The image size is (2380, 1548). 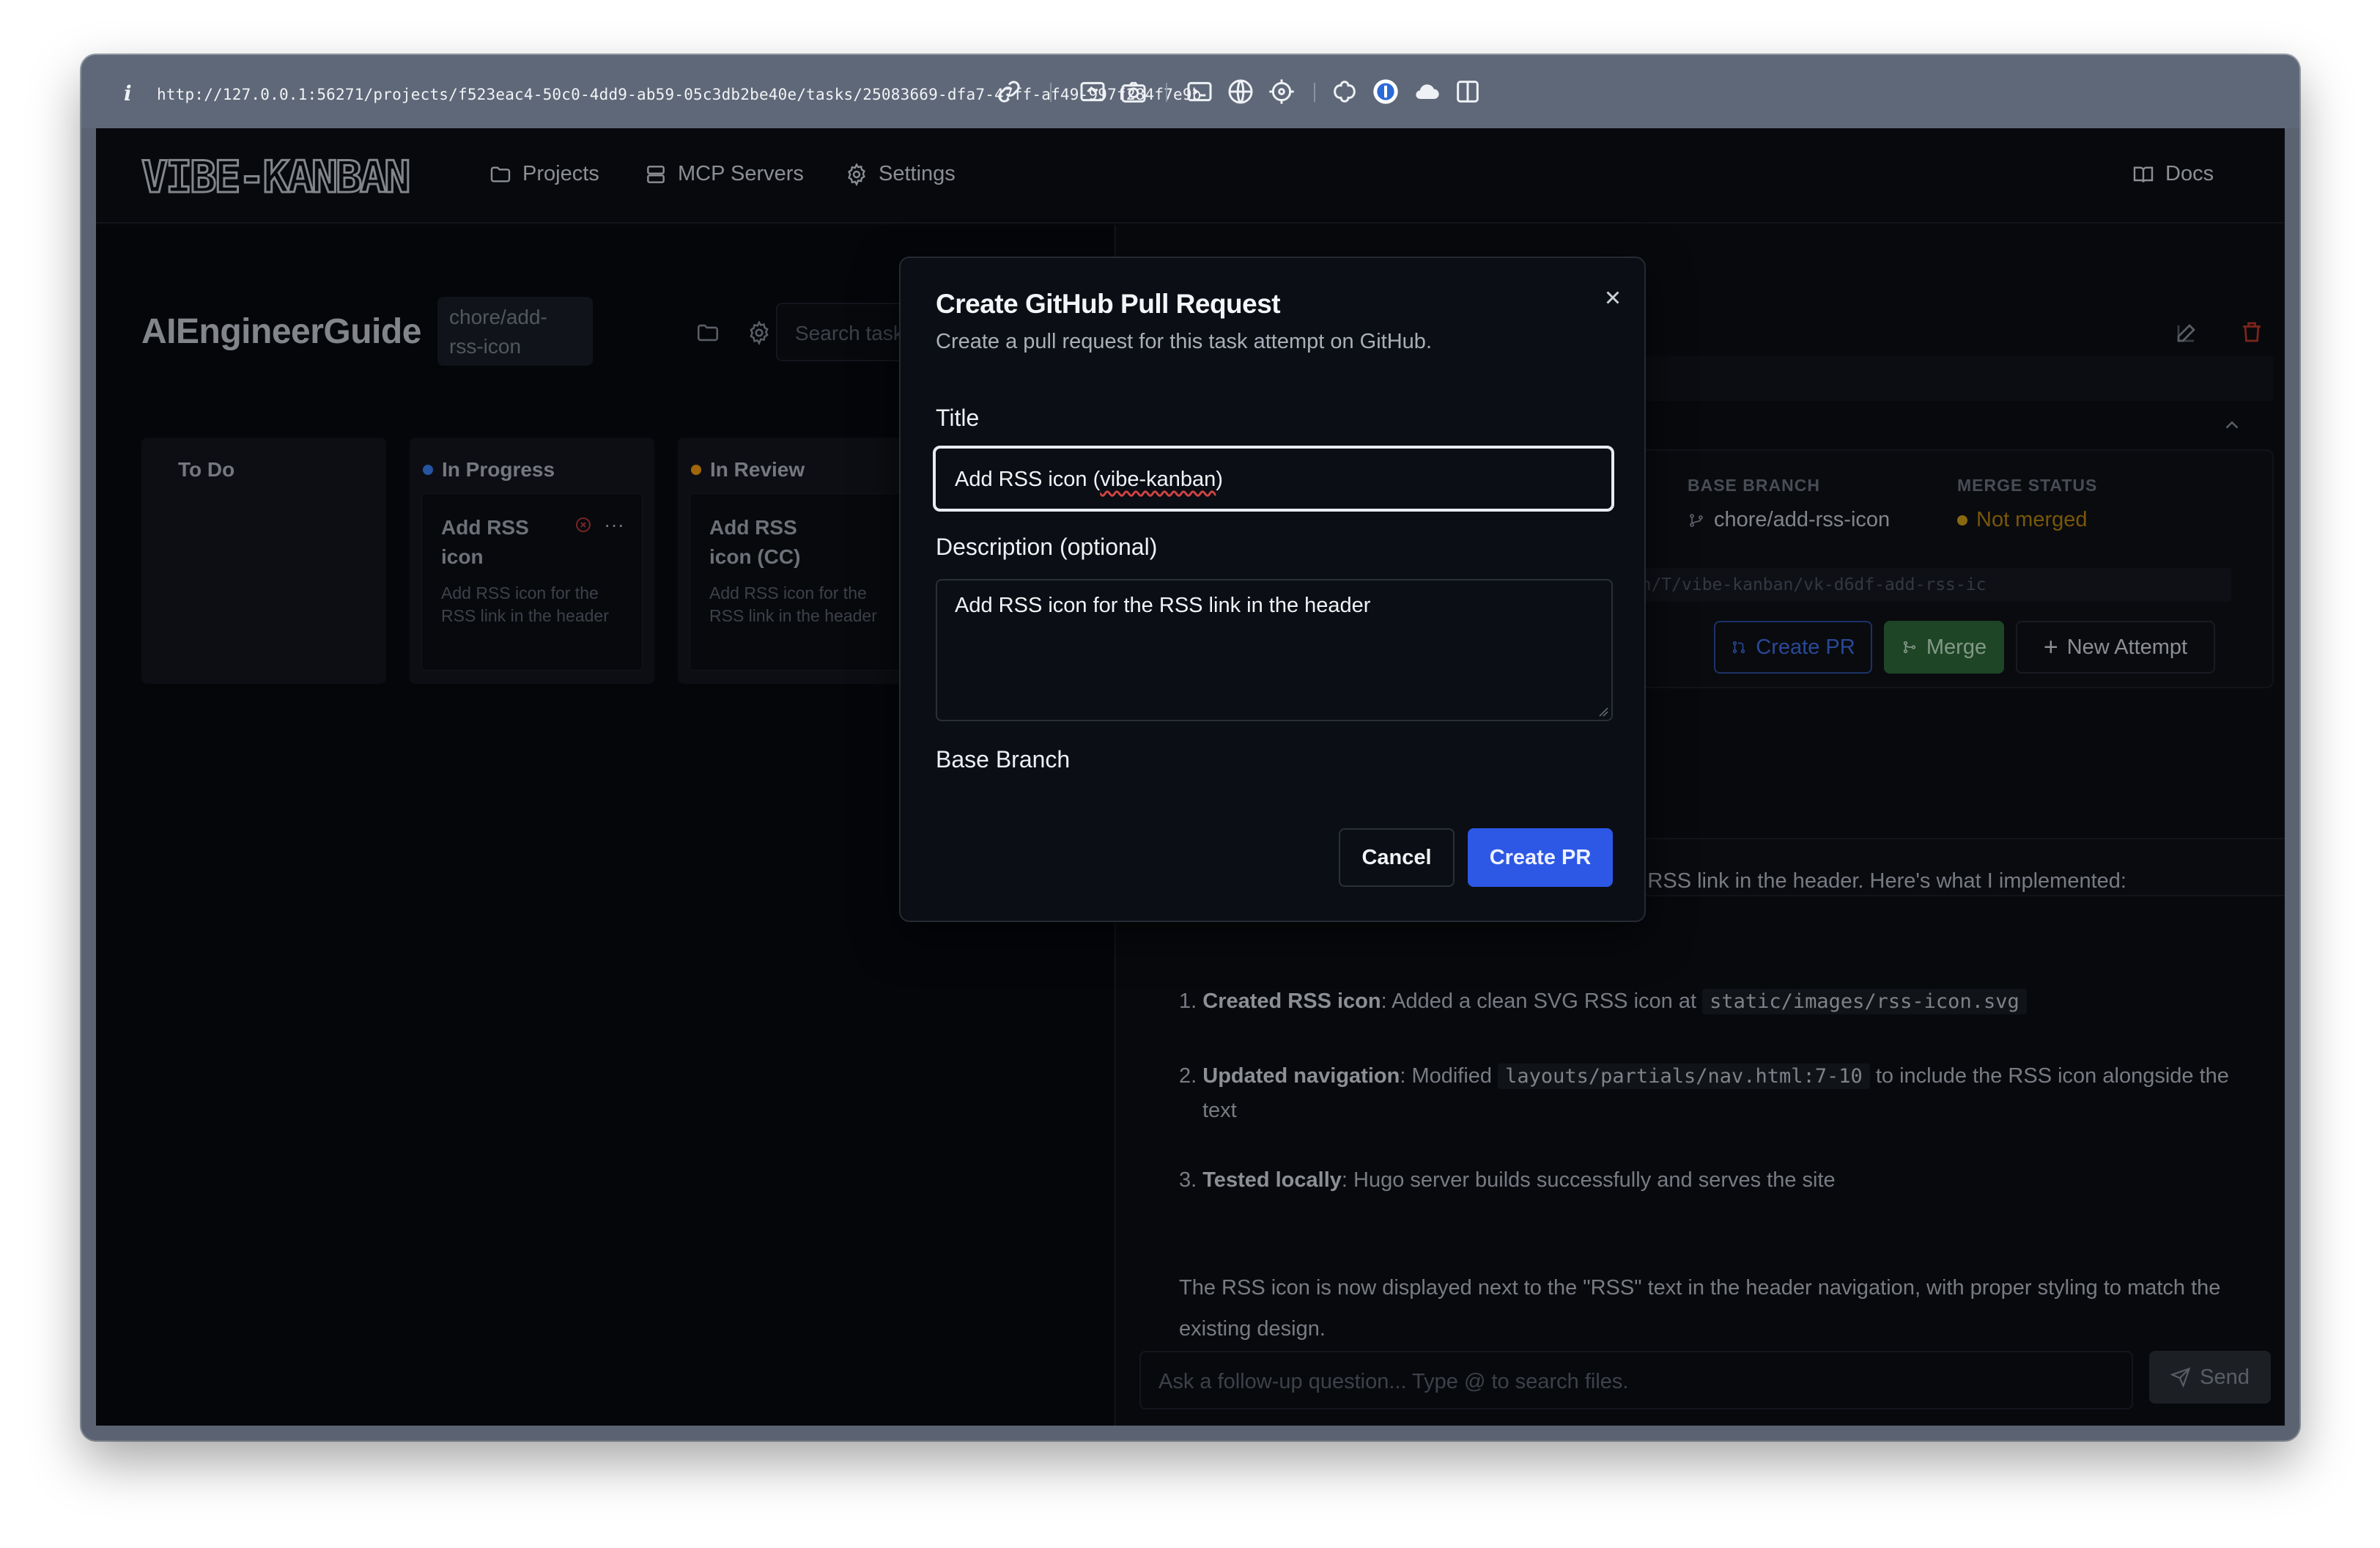 What do you see at coordinates (1158, 479) in the screenshot?
I see `misspelled-word: vibe-kanban` at bounding box center [1158, 479].